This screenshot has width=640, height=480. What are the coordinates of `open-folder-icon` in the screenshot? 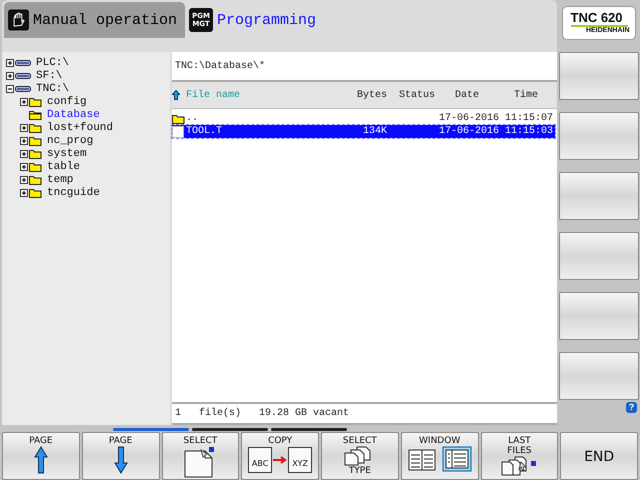 It's located at (35, 115).